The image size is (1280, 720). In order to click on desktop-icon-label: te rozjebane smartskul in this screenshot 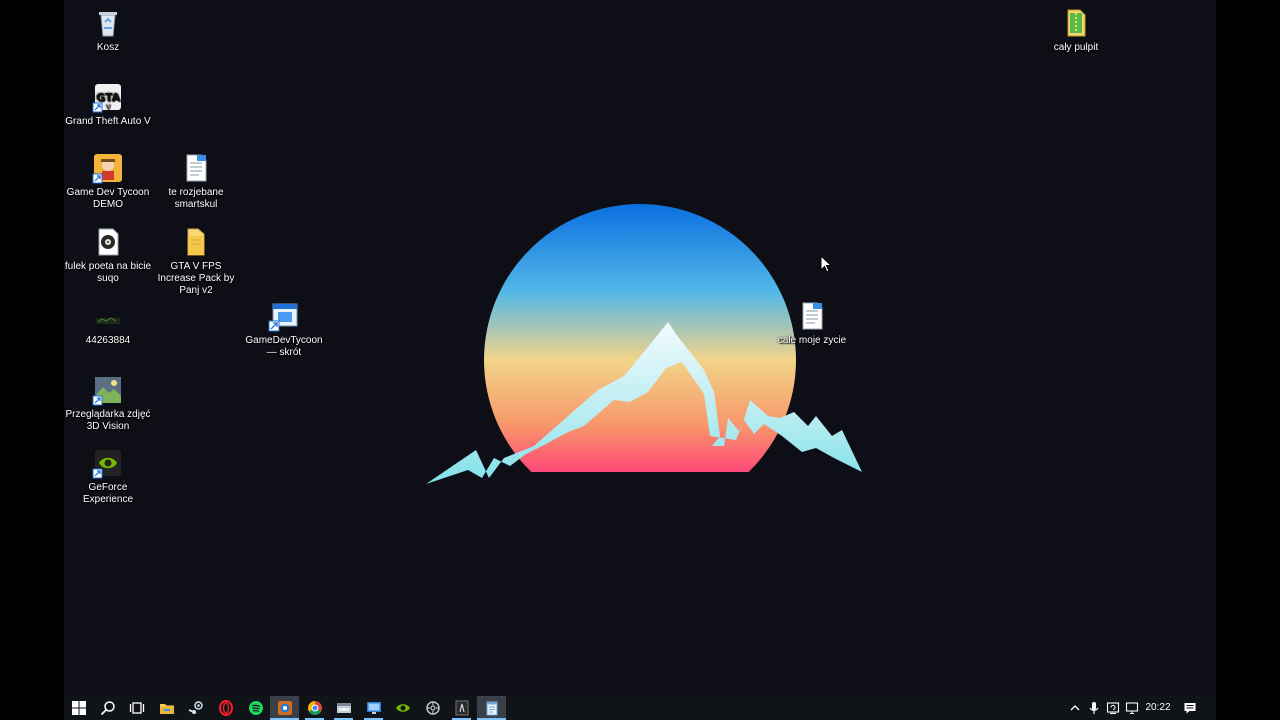, I will do `click(196, 198)`.